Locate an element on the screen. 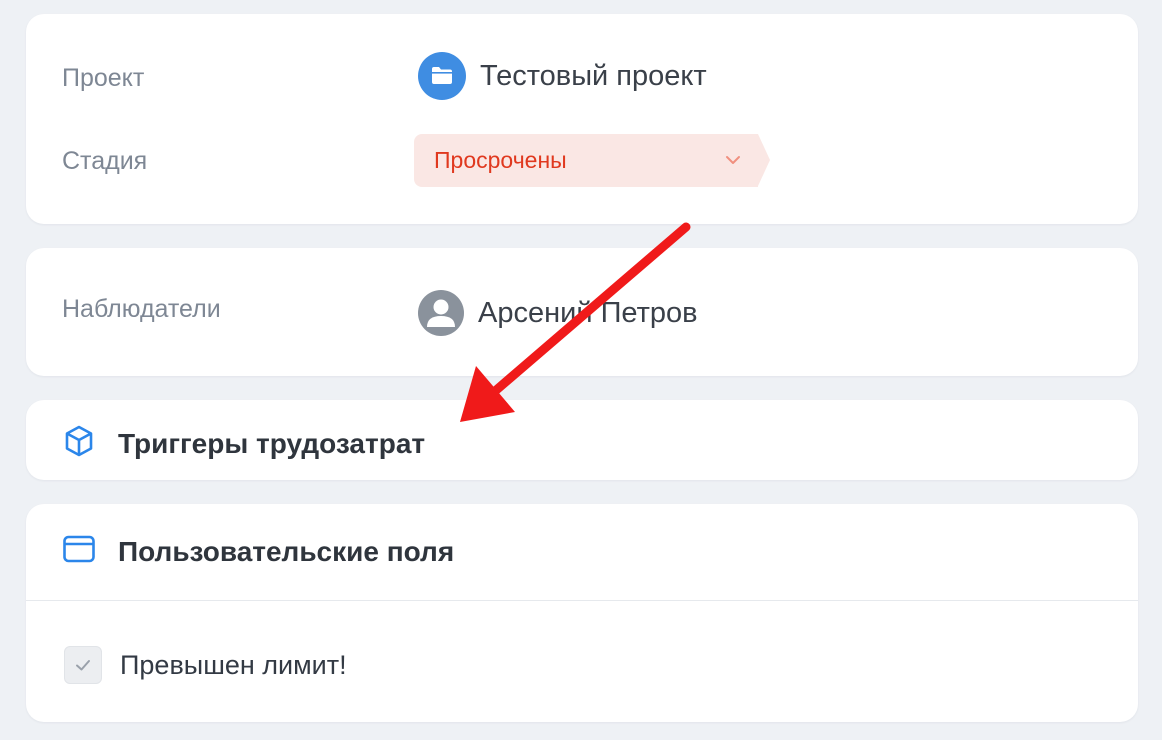  triggers-card: Триггеры трудозатрат is located at coordinates (582, 440).